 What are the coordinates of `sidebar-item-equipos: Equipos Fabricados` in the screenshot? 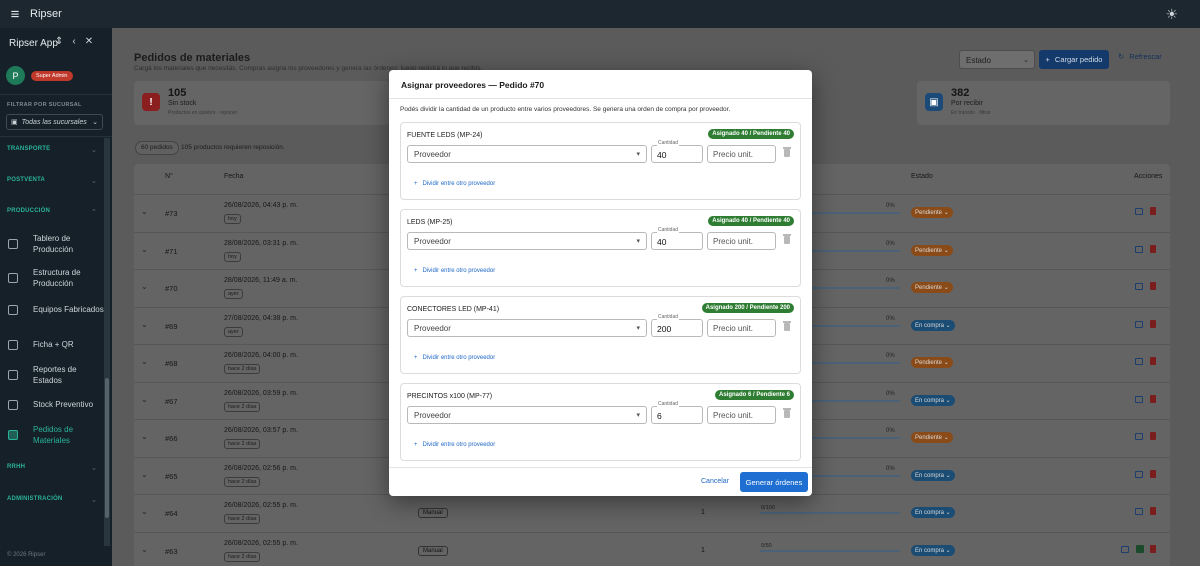 It's located at (52, 309).